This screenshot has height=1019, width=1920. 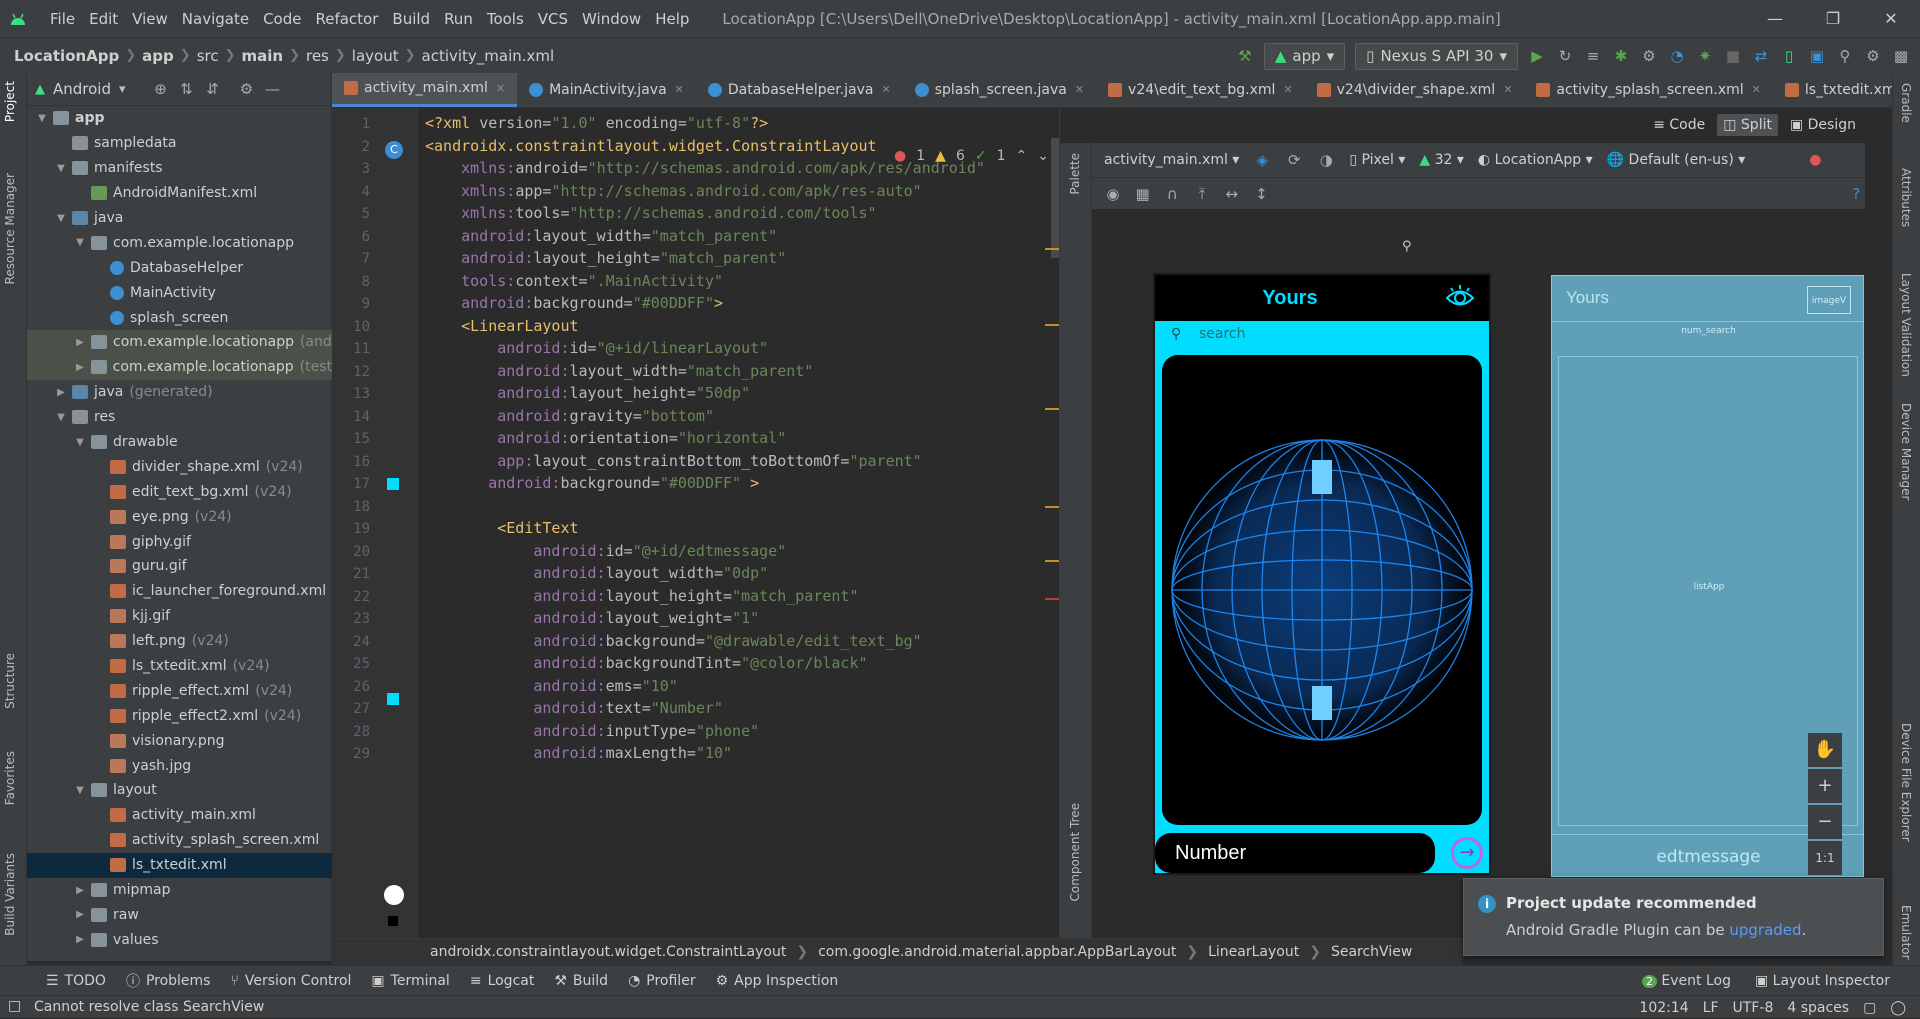 What do you see at coordinates (179, 566) in the screenshot?
I see `tree-item: guru.gif` at bounding box center [179, 566].